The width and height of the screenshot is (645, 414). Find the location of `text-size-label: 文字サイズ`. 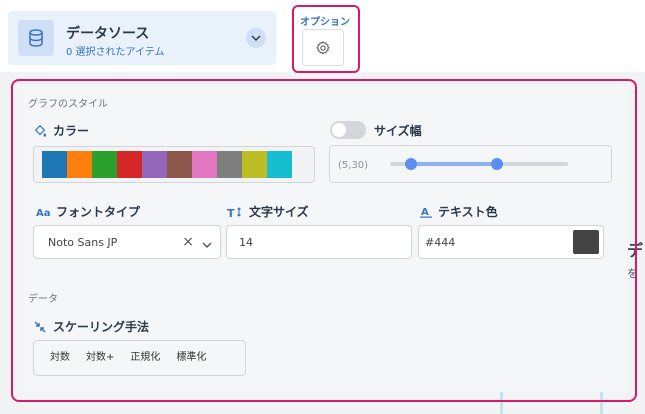

text-size-label: 文字サイズ is located at coordinates (279, 212).